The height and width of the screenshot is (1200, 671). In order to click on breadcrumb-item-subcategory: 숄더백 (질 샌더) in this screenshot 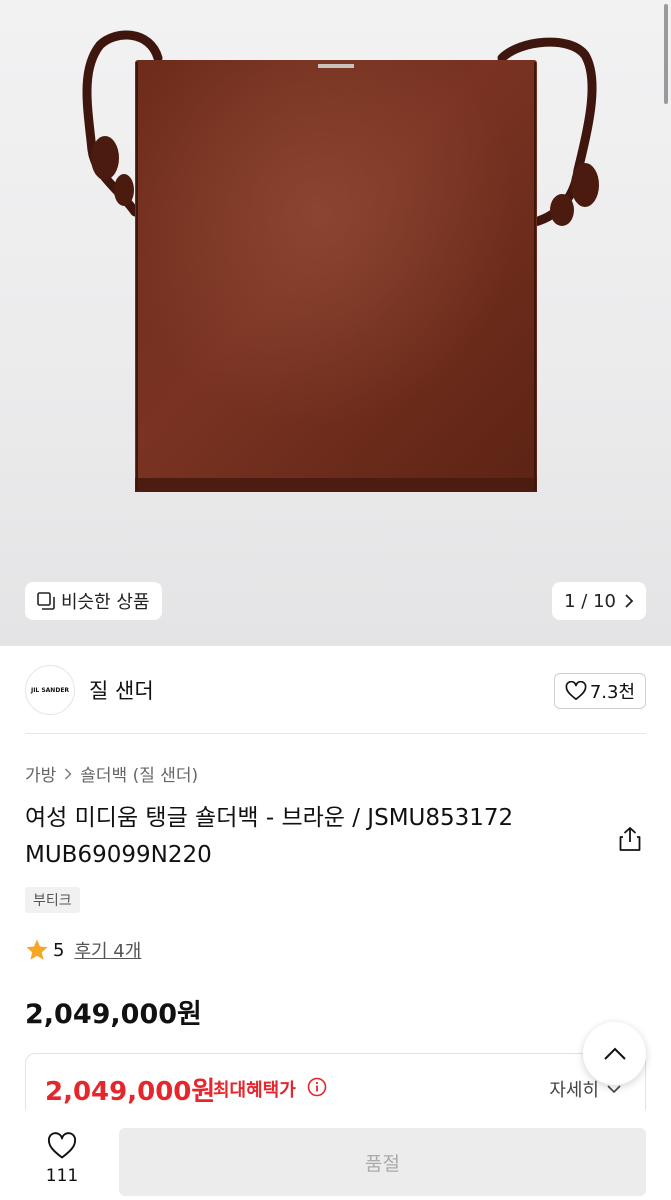, I will do `click(139, 773)`.